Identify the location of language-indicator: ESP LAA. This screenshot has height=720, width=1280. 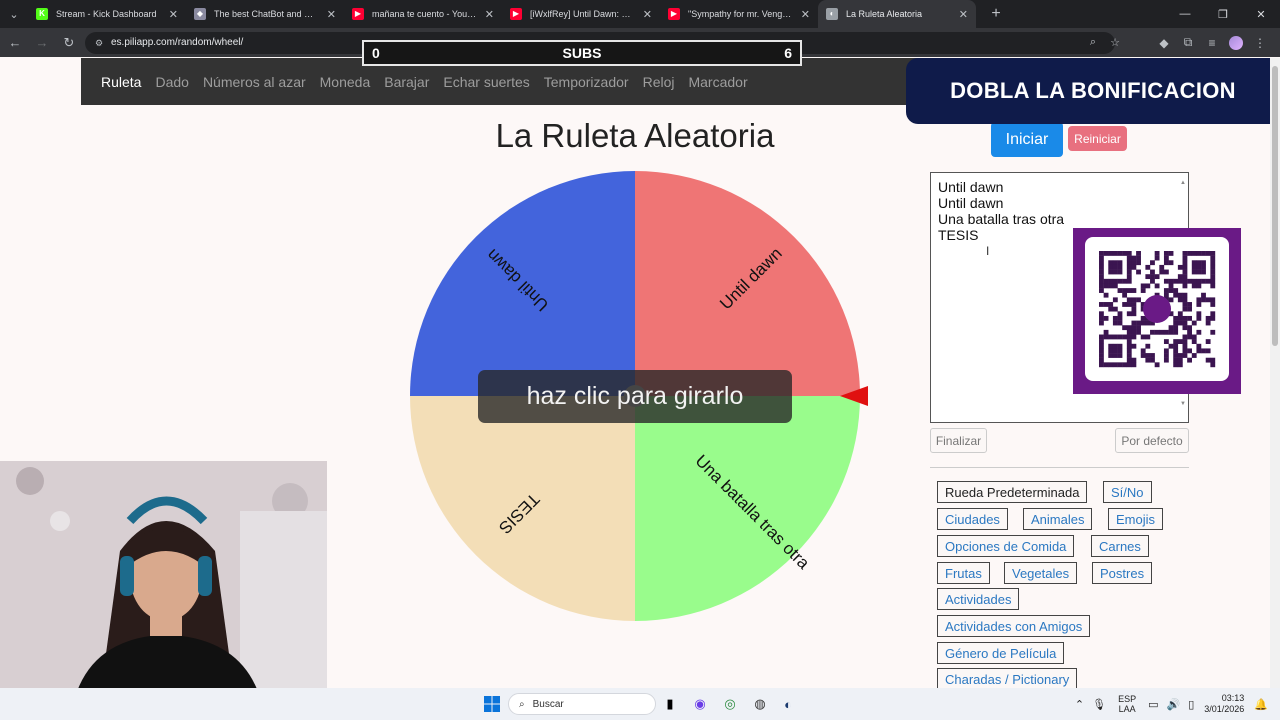
(1127, 704).